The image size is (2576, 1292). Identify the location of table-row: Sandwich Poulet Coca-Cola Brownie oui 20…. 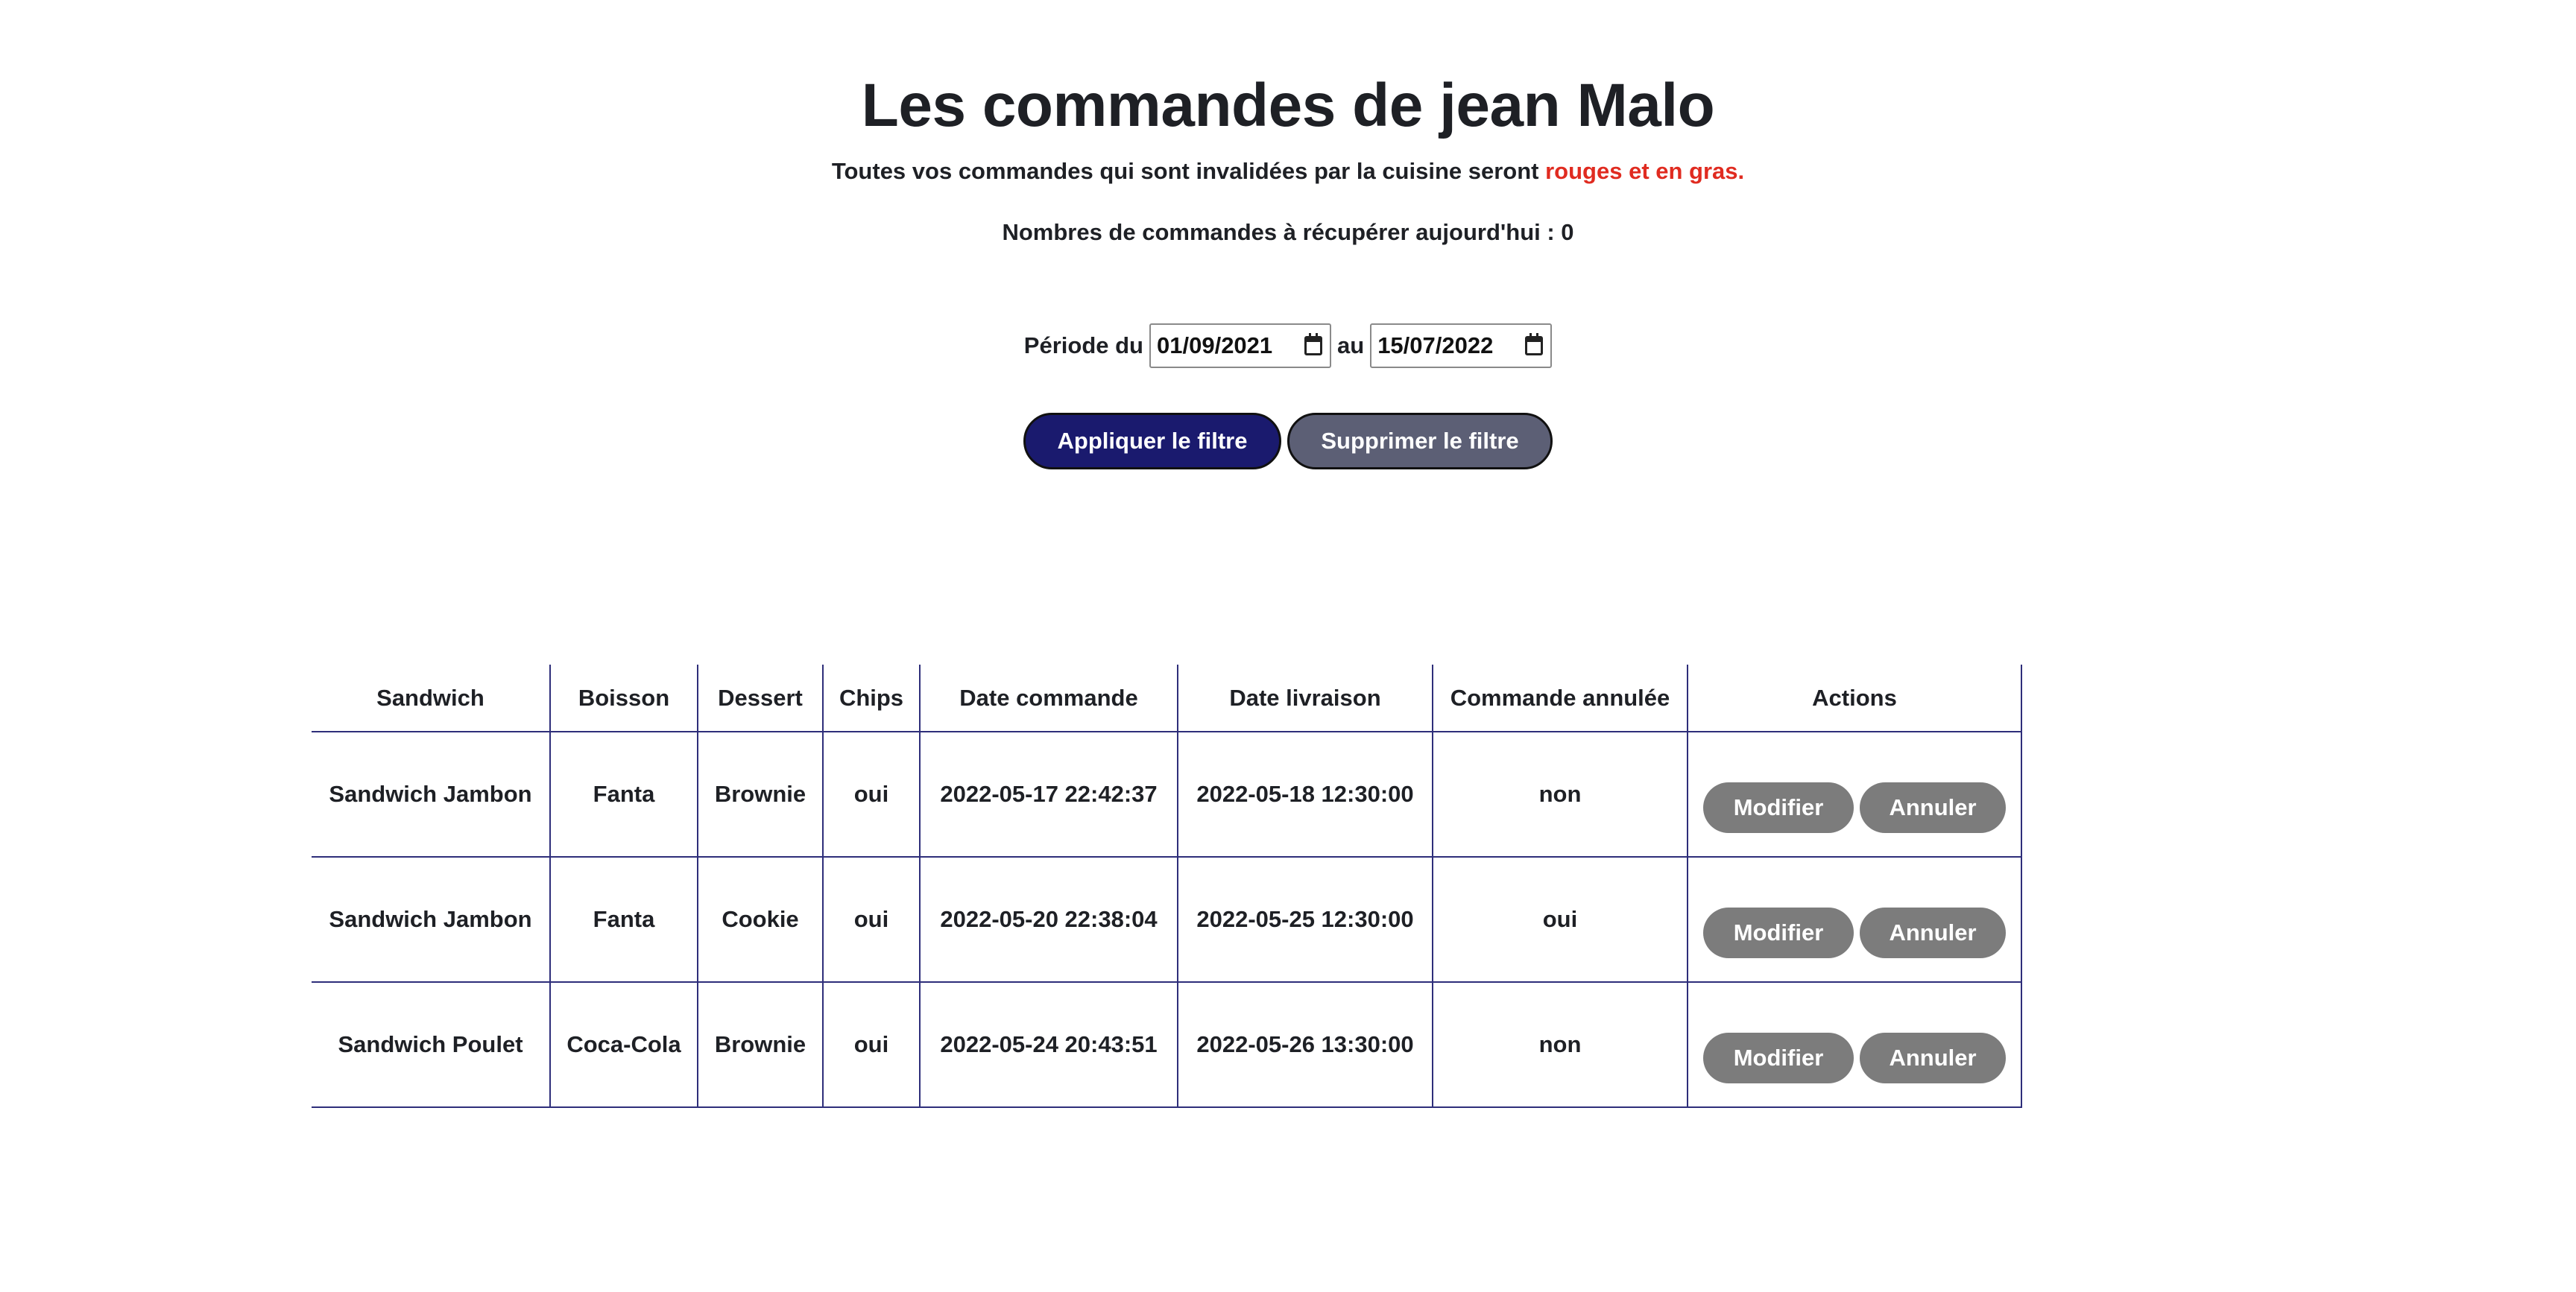
(1167, 1045).